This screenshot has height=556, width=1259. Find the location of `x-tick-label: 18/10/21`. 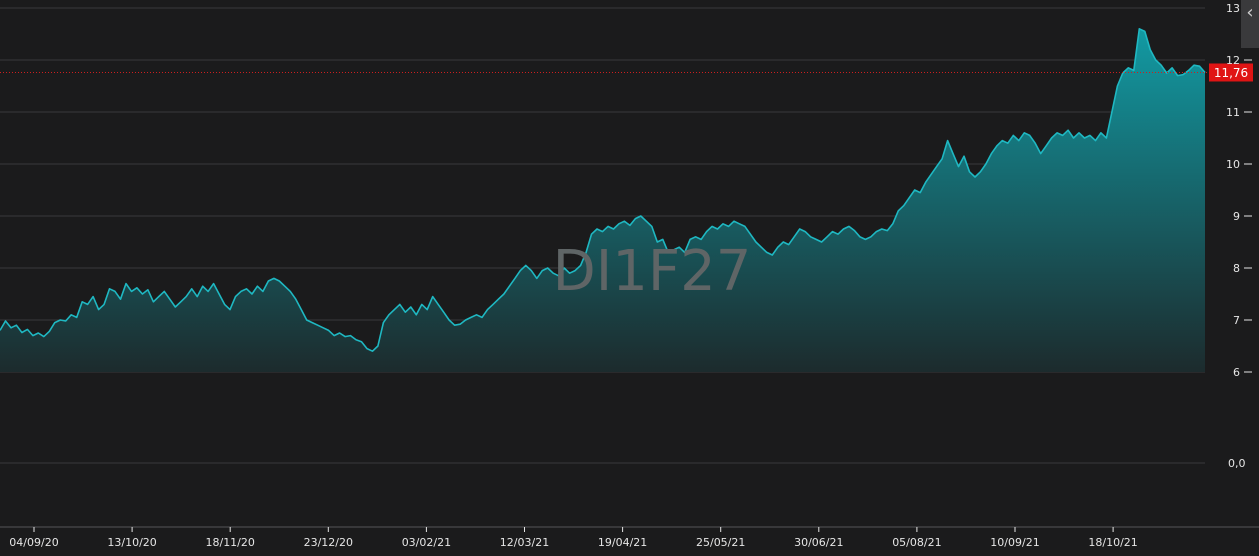

x-tick-label: 18/10/21 is located at coordinates (1112, 542).